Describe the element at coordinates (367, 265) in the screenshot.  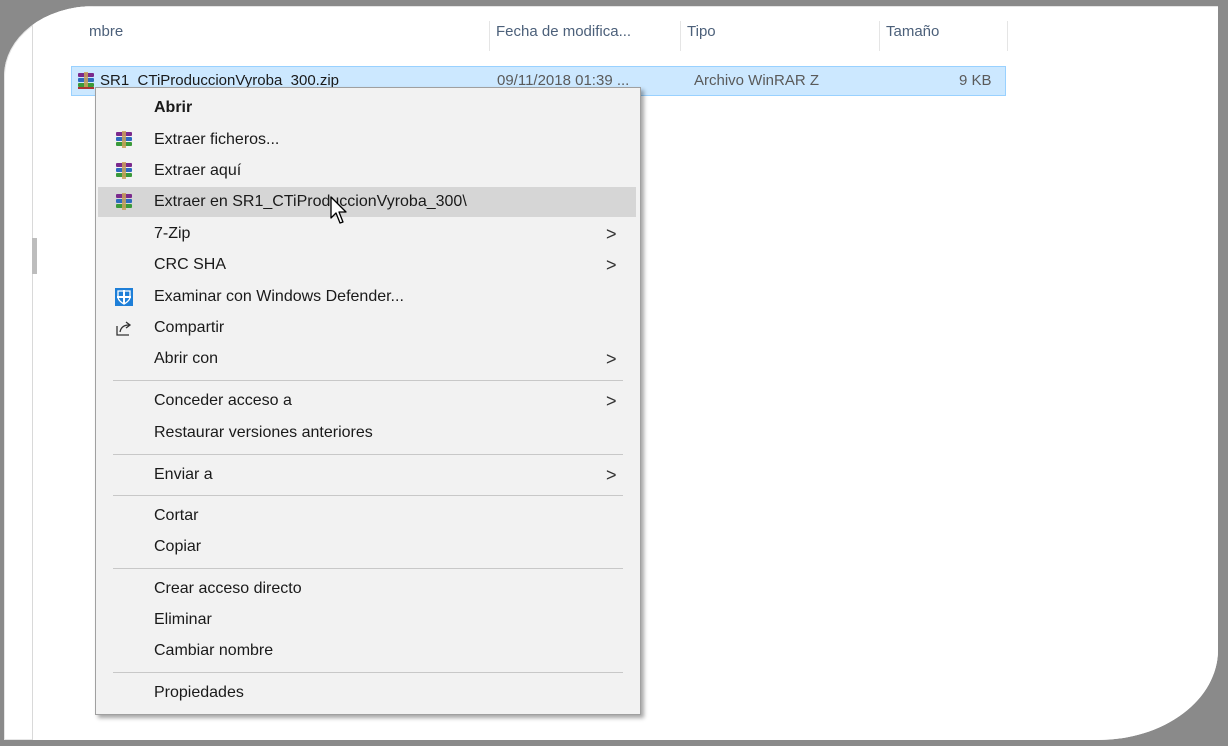
I see `menu-item-crc-sha: CRC SHA >` at that location.